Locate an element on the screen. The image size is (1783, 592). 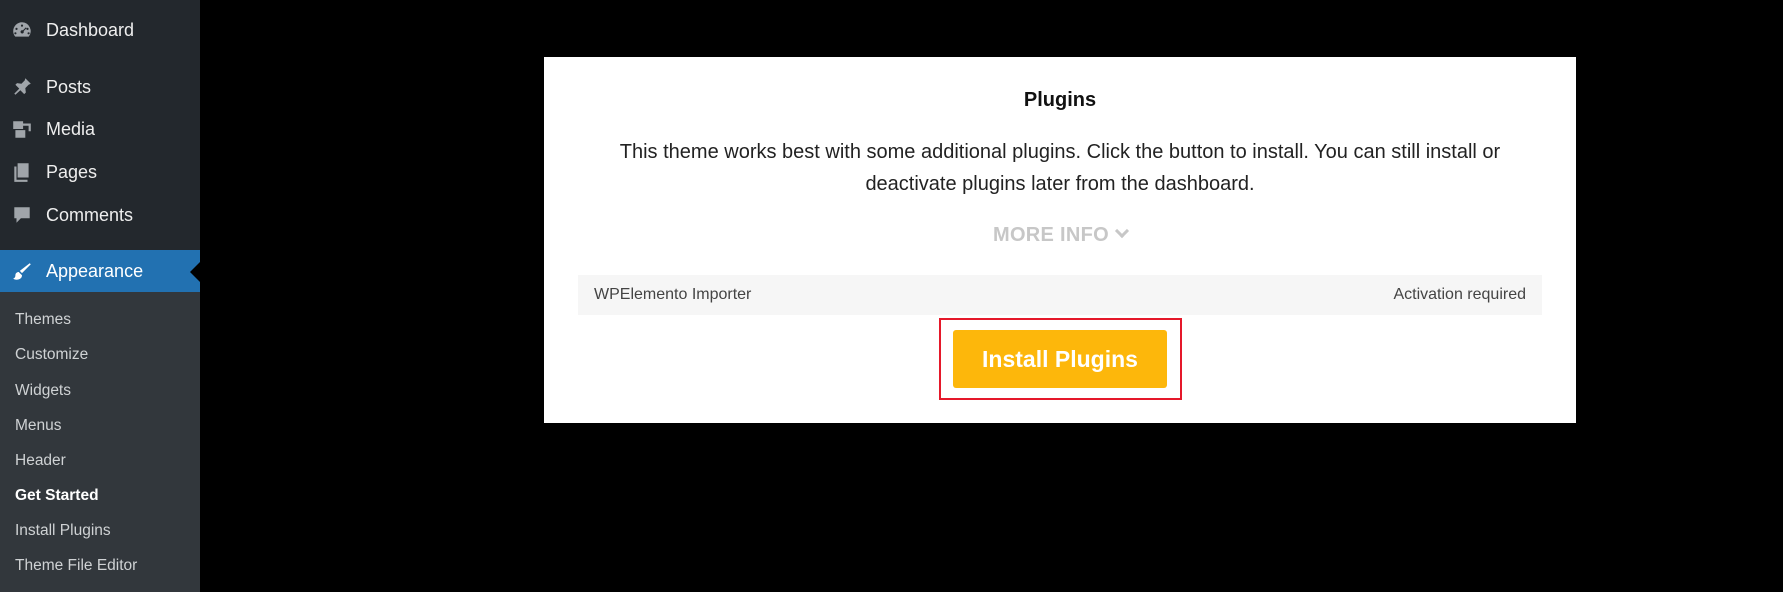
submenu-item-widgets: Widgets is located at coordinates (43, 390).